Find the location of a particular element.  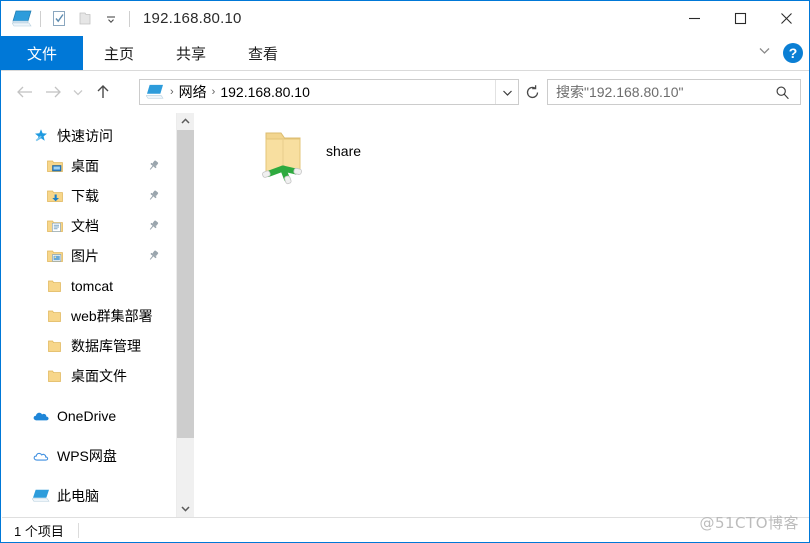

pictures-folder-icon is located at coordinates (55, 256).